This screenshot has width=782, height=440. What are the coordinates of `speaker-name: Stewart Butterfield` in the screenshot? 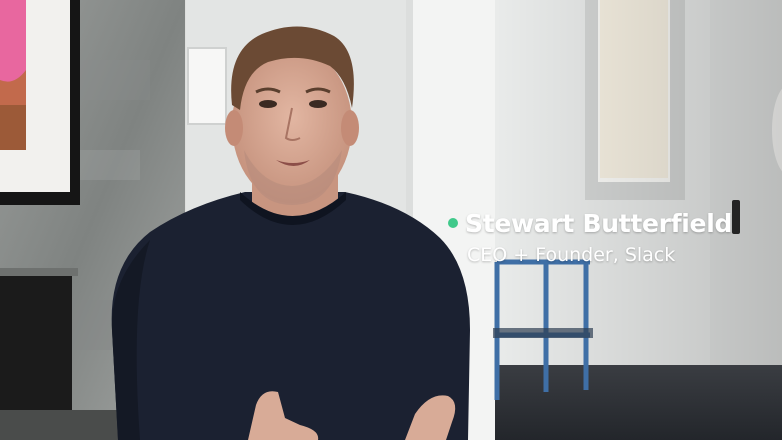 It's located at (599, 223).